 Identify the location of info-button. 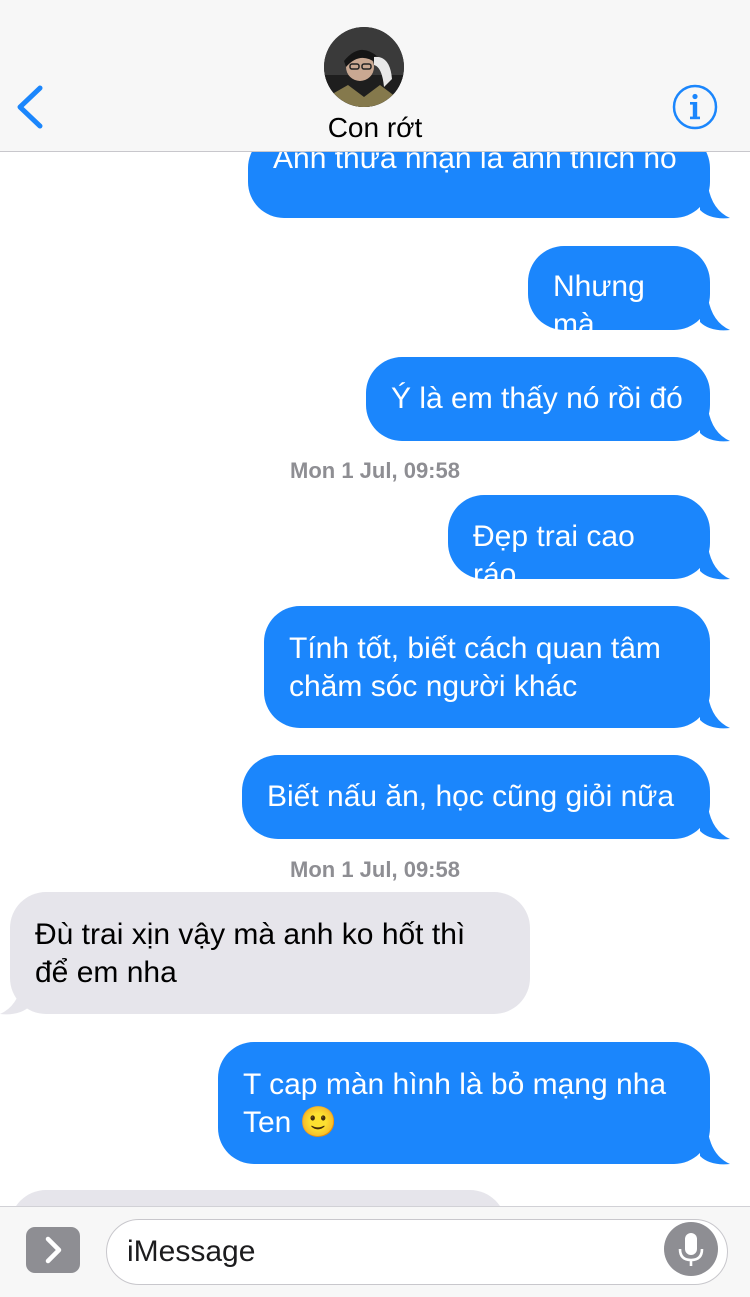
(695, 107).